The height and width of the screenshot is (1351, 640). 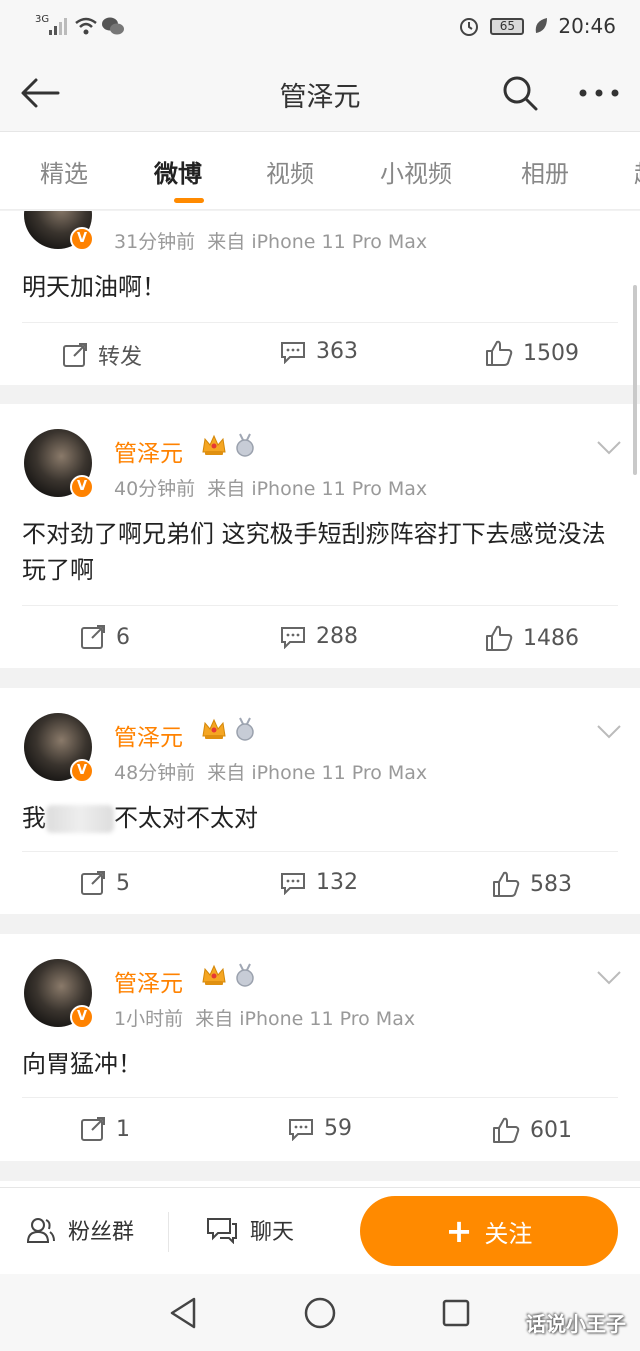 What do you see at coordinates (64, 171) in the screenshot?
I see `tab-featured: 精选` at bounding box center [64, 171].